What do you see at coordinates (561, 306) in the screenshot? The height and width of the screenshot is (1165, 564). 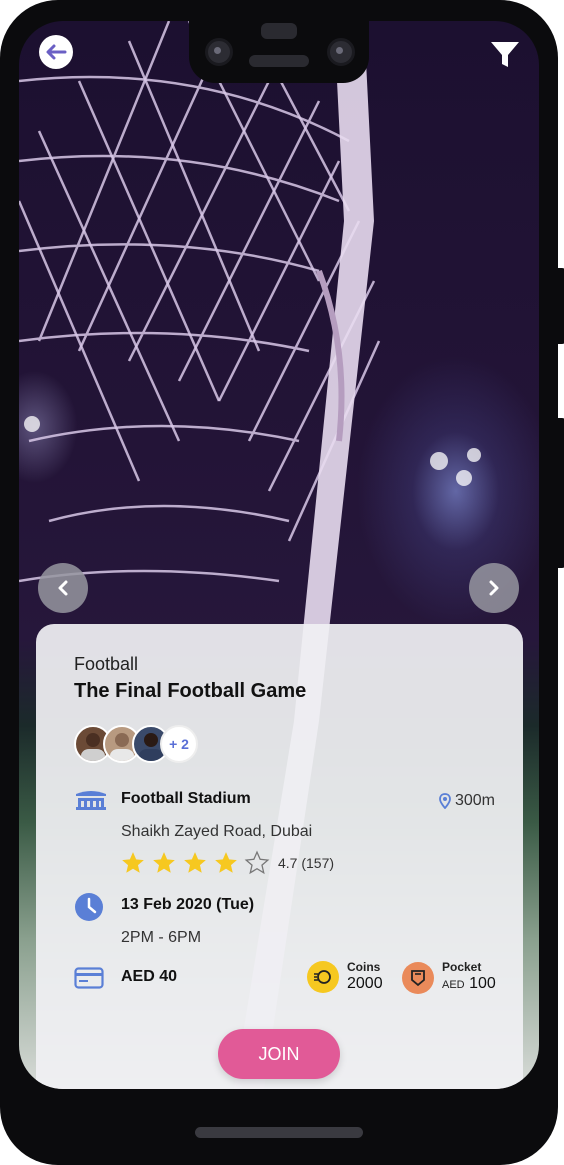 I see `power-button` at bounding box center [561, 306].